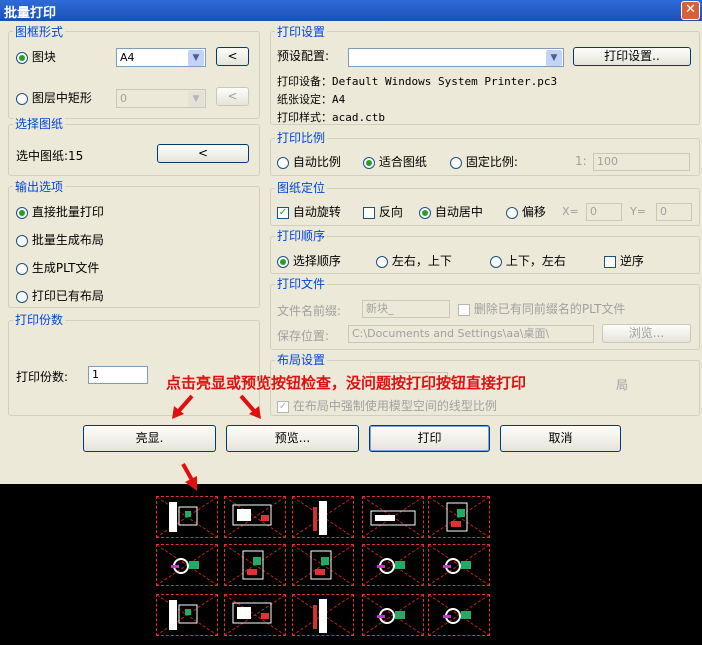 This screenshot has width=702, height=645. I want to click on delete-plt-checkbox, so click(464, 309).